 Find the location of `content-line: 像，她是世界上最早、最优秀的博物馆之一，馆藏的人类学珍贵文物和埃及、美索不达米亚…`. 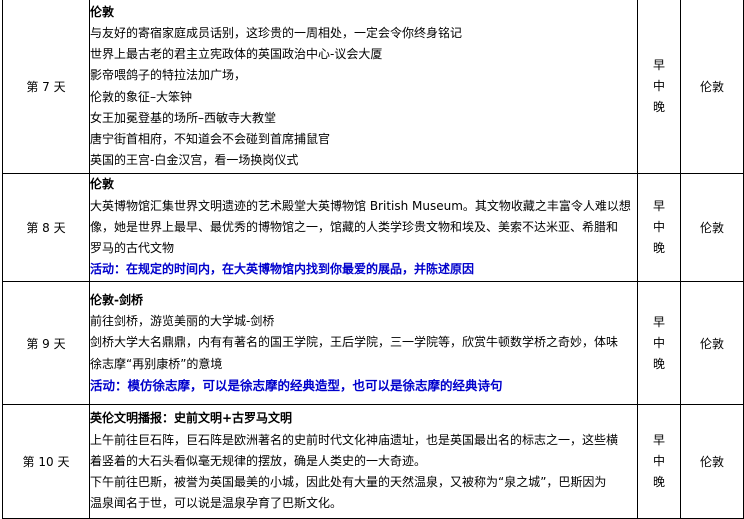

content-line: 像，她是世界上最早、最优秀的博物馆之一，馆藏的人类学珍贵文物和埃及、美索不达米亚… is located at coordinates (354, 226).